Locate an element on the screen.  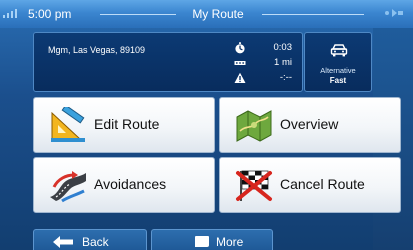
stopwatch-icon is located at coordinates (240, 48).